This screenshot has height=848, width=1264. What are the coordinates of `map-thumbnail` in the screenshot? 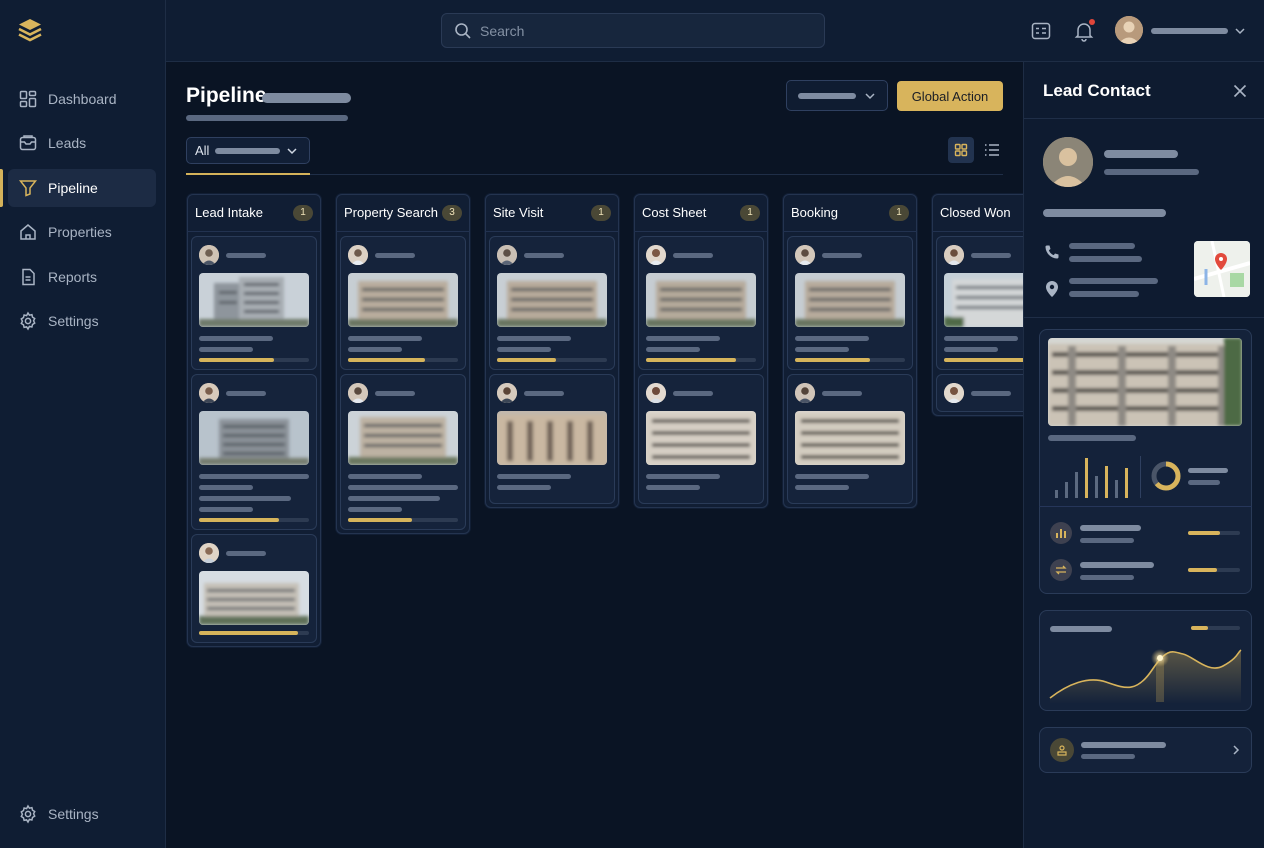 It's located at (1222, 269).